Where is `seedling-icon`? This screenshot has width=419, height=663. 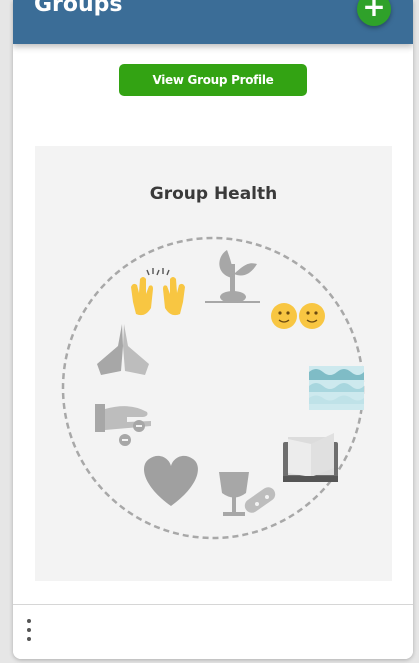 seedling-icon is located at coordinates (232, 276).